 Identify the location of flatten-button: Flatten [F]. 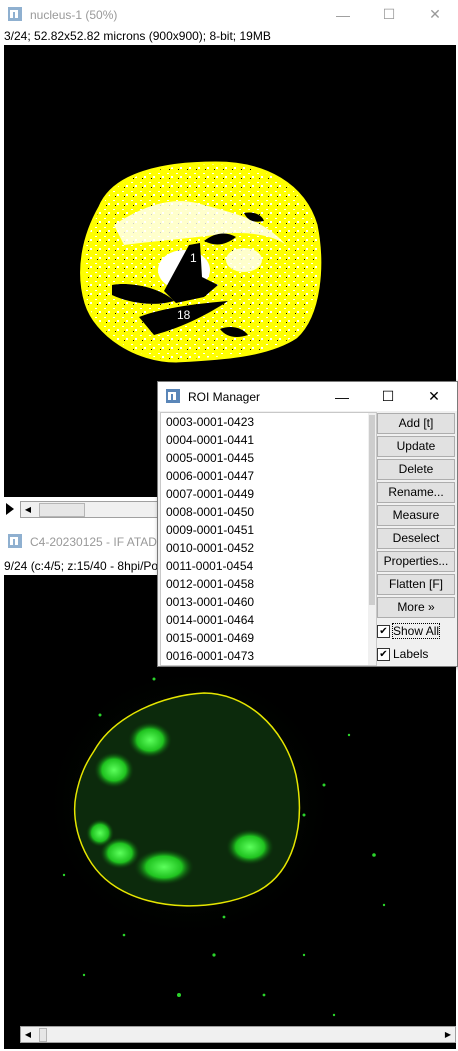
(416, 584).